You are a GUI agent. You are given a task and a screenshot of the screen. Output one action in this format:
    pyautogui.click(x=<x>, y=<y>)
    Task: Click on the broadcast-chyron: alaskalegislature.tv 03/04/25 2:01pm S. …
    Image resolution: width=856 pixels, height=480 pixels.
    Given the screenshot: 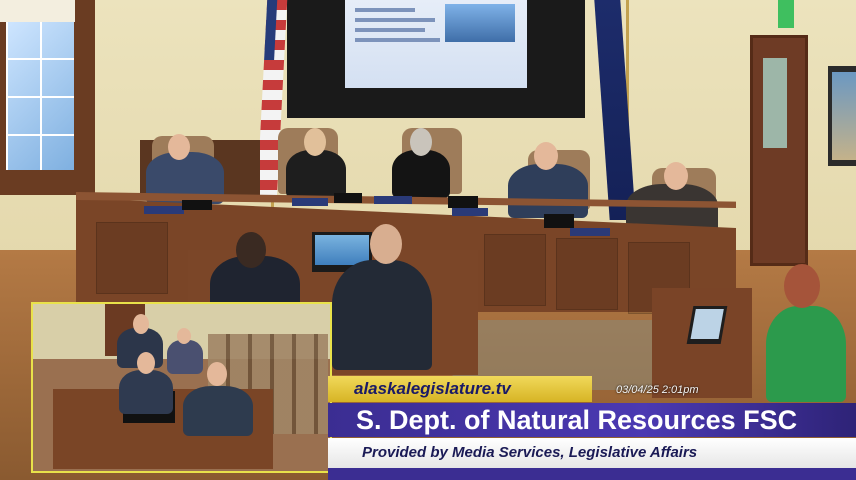 What is the action you would take?
    pyautogui.click(x=592, y=428)
    